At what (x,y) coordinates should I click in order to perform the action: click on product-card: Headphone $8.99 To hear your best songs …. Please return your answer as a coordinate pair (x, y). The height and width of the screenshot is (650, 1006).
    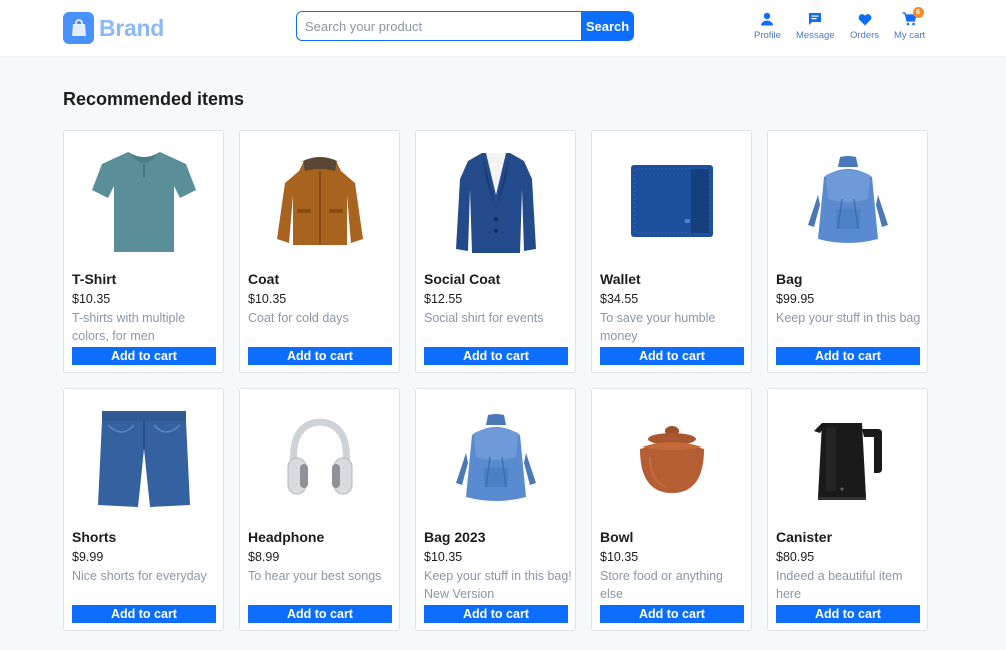
    Looking at the image, I should click on (319, 509).